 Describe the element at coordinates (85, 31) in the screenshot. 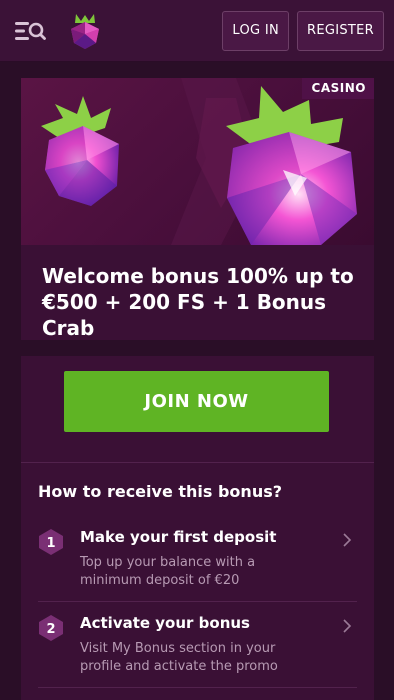

I see `raspberry-logo-icon` at that location.